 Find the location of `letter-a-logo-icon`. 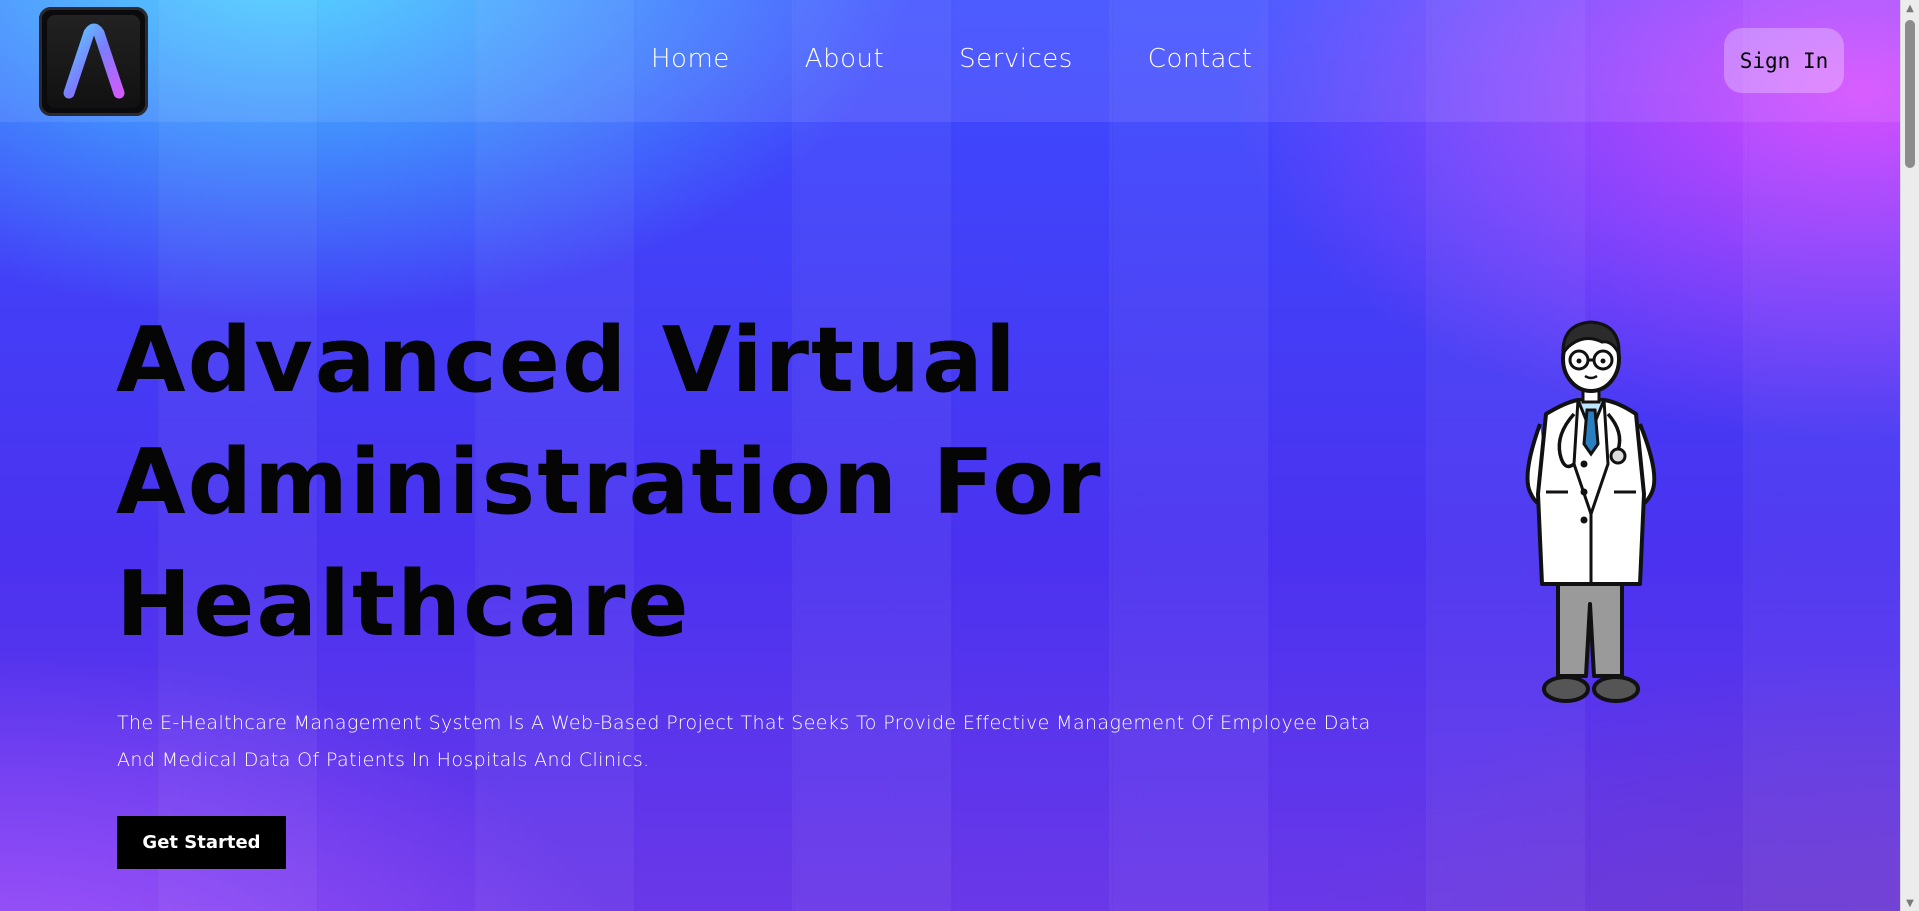

letter-a-logo-icon is located at coordinates (93, 61).